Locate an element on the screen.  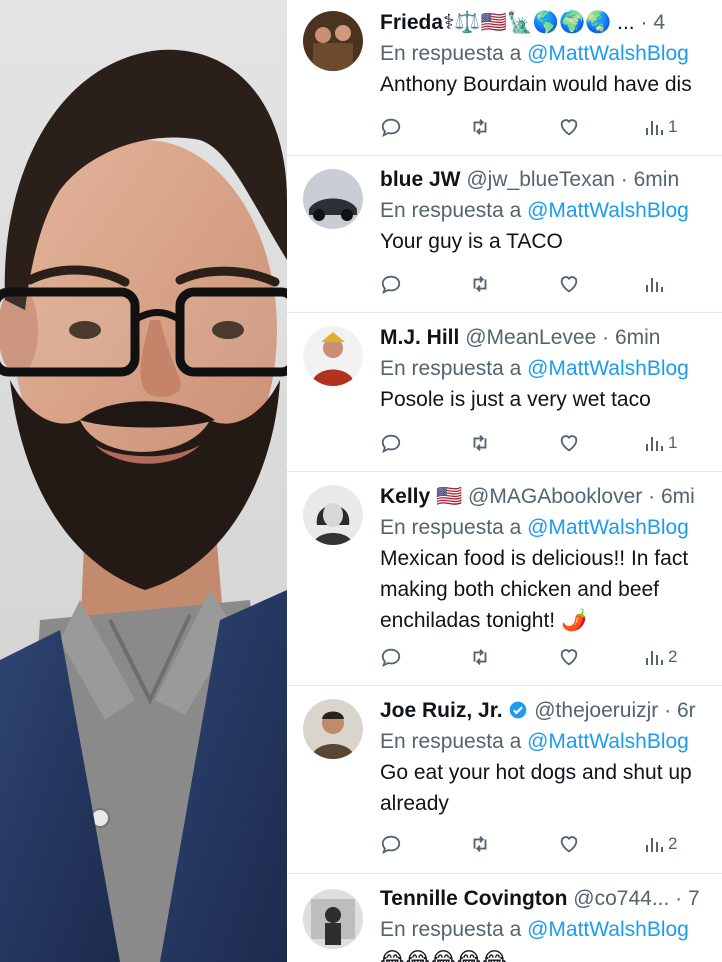
author-handle: @MeanLevee is located at coordinates (530, 337).